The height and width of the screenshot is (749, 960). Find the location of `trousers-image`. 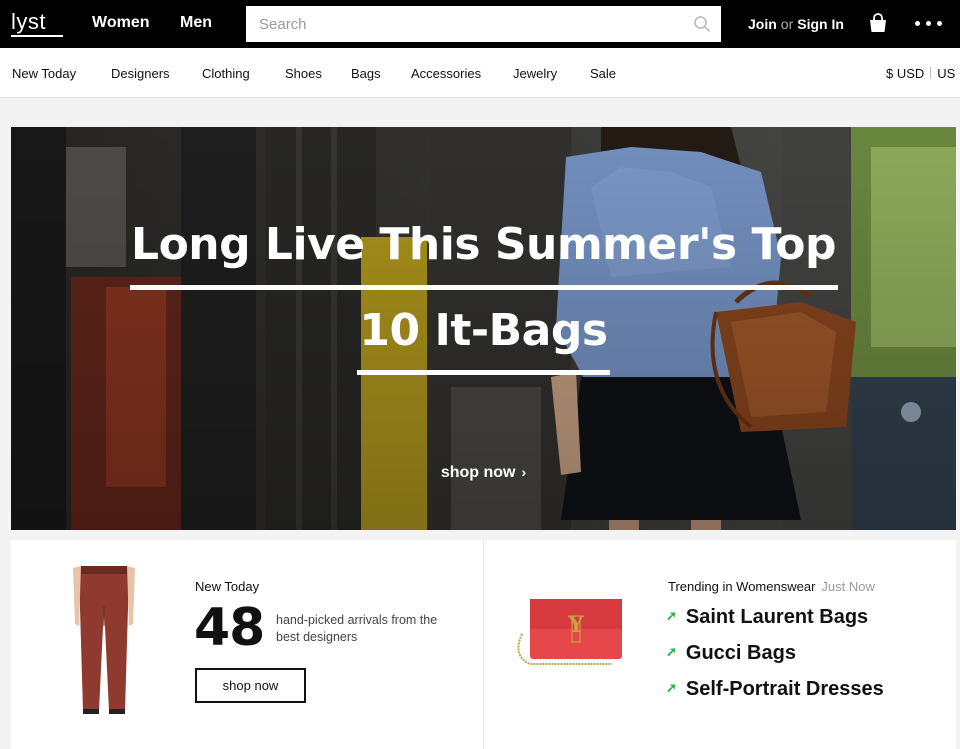

trousers-image is located at coordinates (104, 641).